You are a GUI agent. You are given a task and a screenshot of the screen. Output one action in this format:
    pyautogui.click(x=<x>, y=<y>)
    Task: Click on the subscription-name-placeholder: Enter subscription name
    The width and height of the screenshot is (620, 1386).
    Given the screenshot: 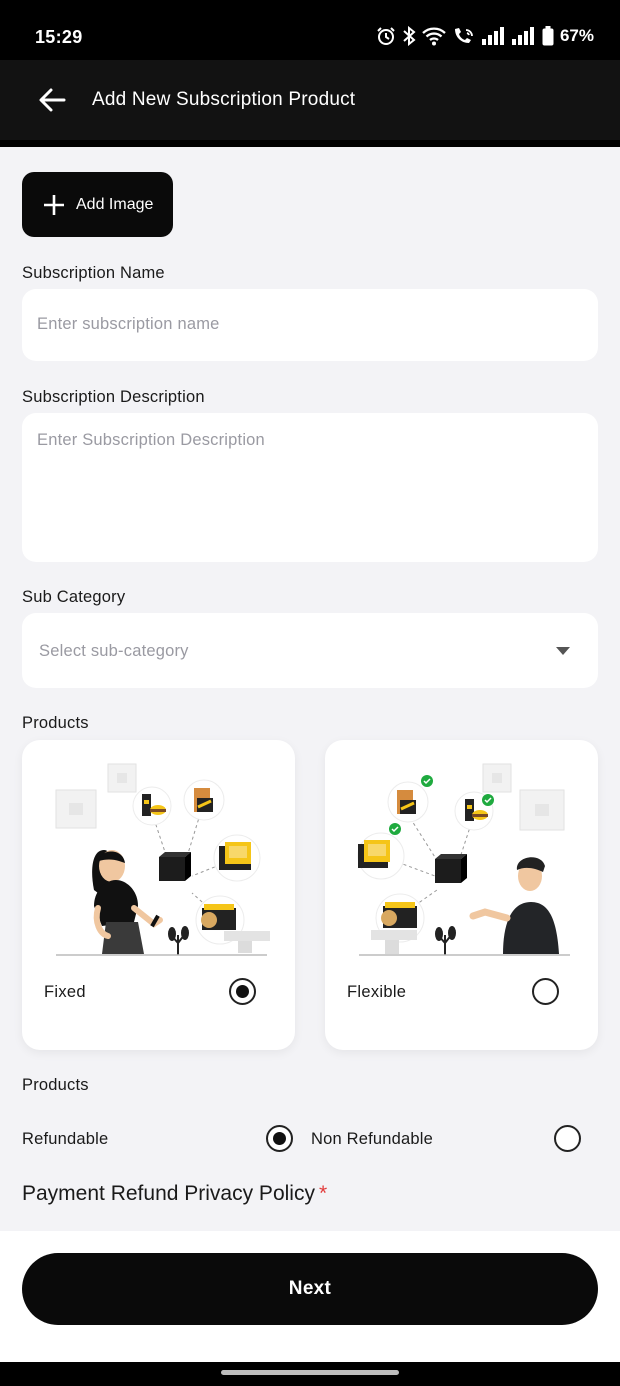 What is the action you would take?
    pyautogui.click(x=128, y=324)
    